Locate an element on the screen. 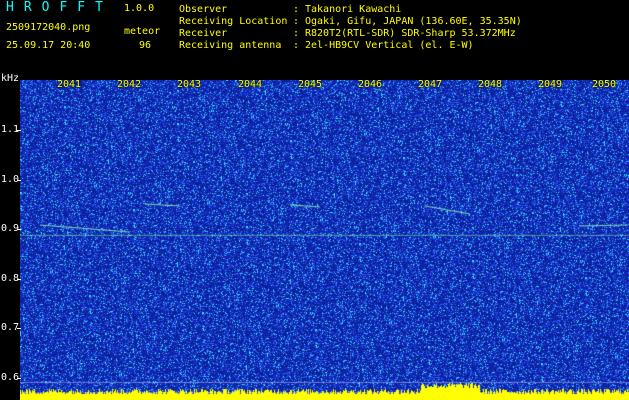 The image size is (629, 400). datetime: 25.09.17 20:40 is located at coordinates (48, 45).